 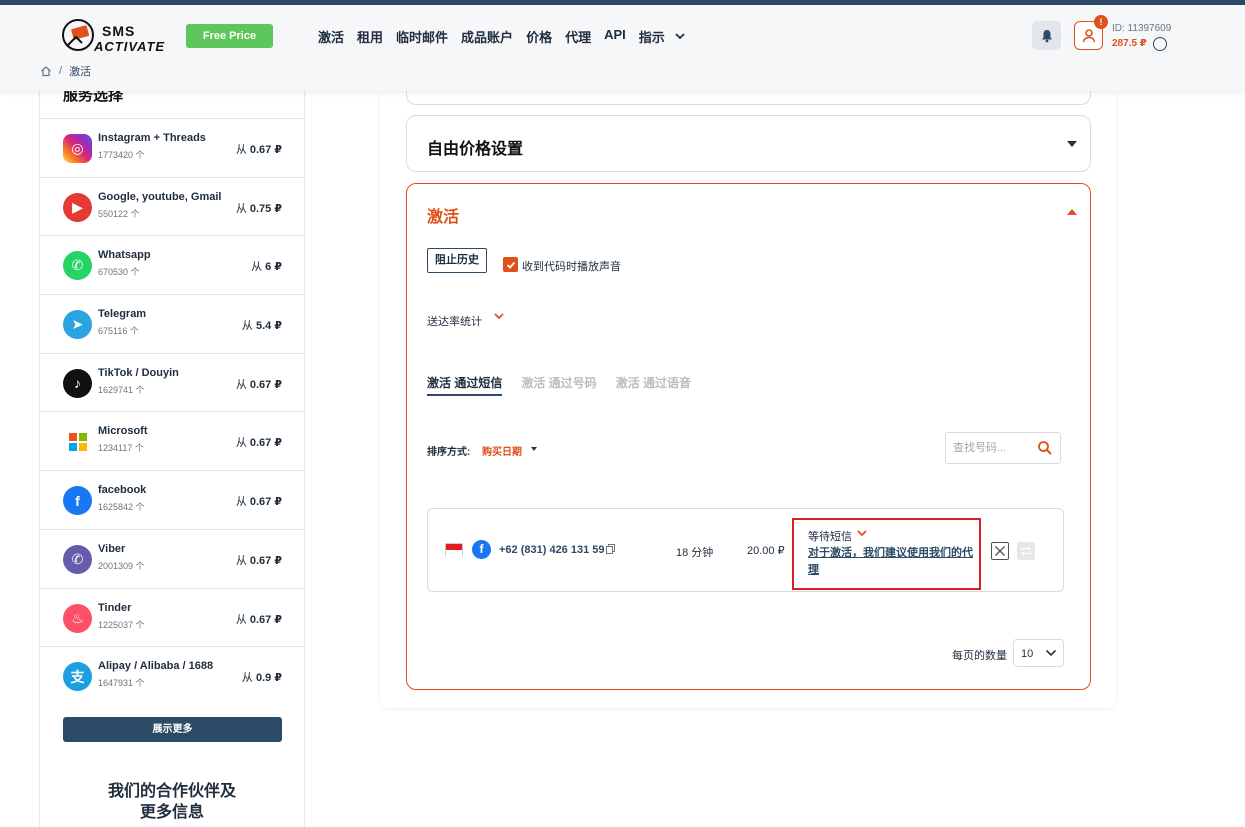 I want to click on balance: 287.5 ₽, so click(x=1129, y=43).